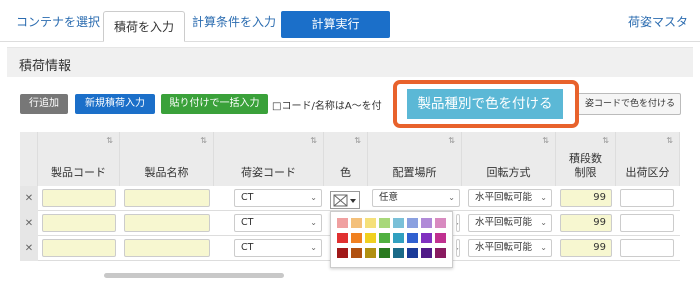 Image resolution: width=700 pixels, height=286 pixels. I want to click on color-by-product-button: 製品種別で色を付ける, so click(485, 104).